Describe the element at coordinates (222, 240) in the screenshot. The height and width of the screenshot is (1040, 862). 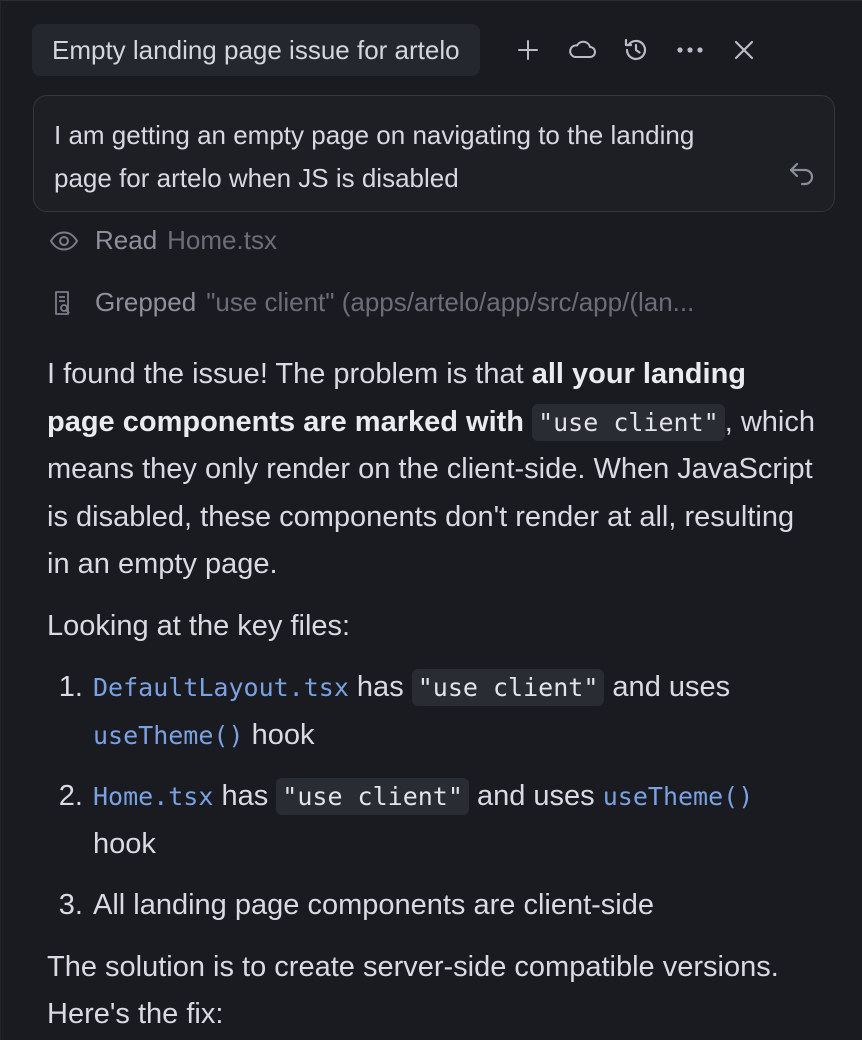
I see `tool-argument: Home.tsx` at that location.